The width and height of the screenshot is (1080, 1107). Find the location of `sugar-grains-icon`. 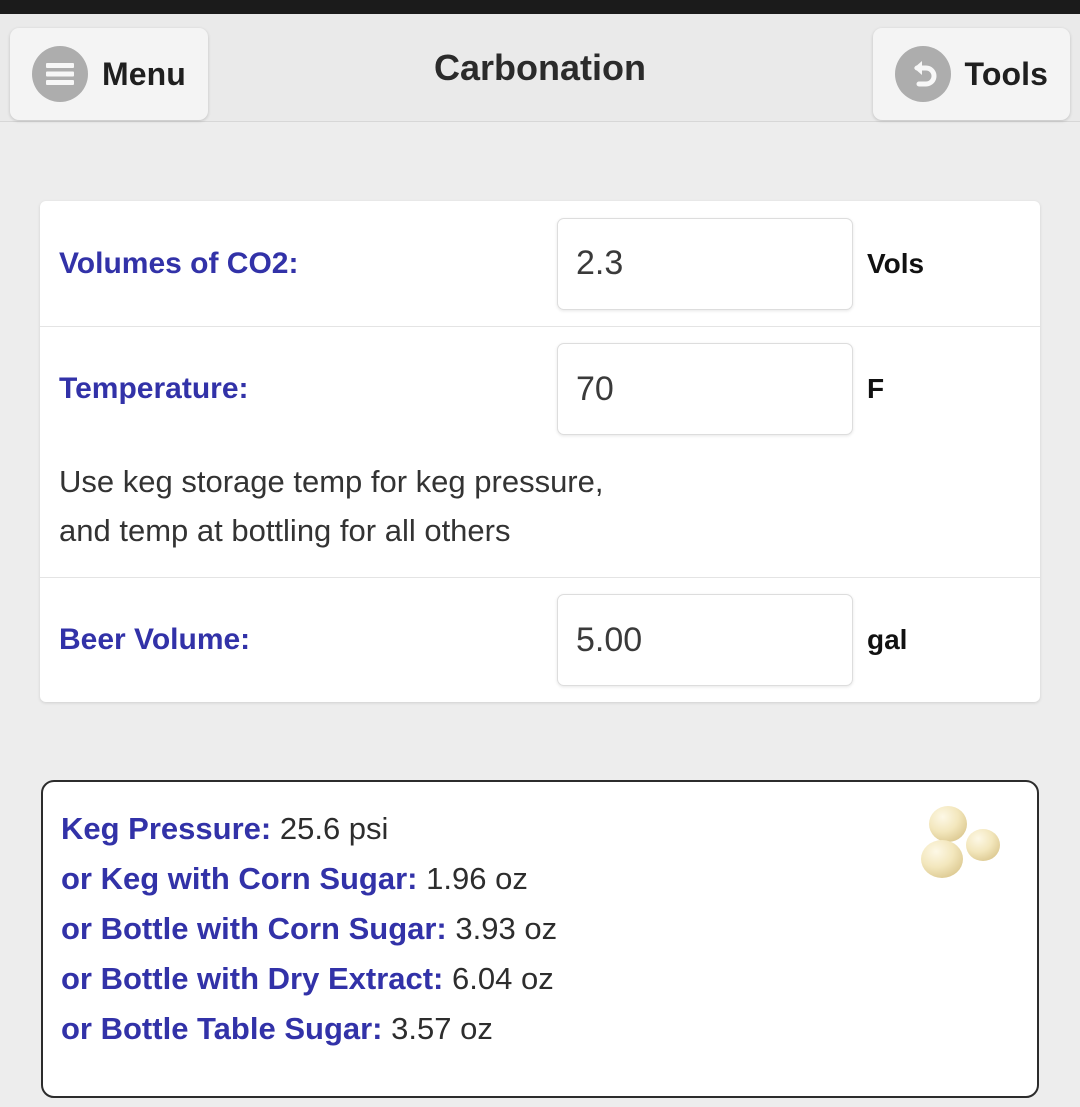

sugar-grains-icon is located at coordinates (960, 842).